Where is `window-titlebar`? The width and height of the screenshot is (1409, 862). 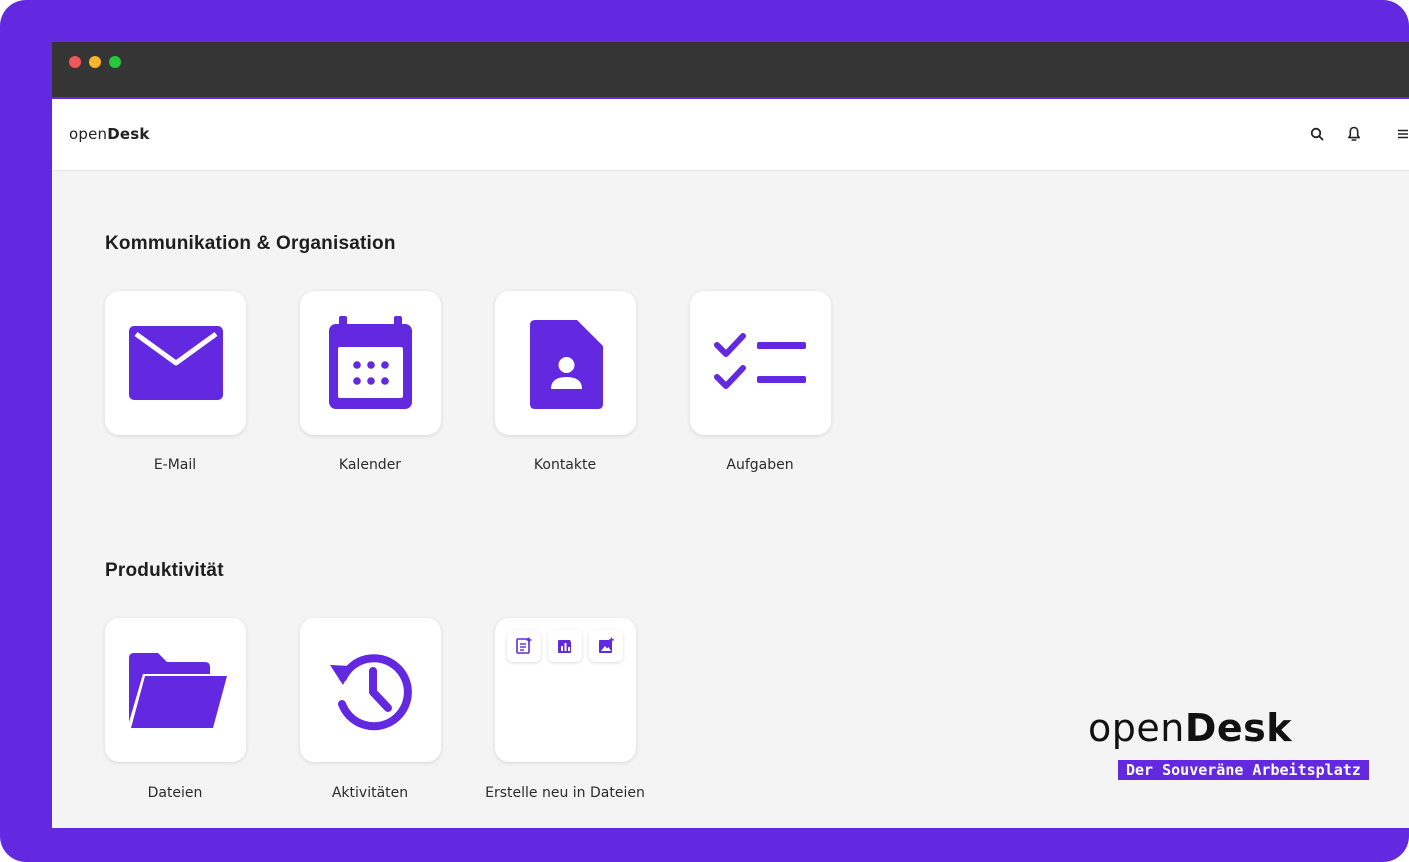 window-titlebar is located at coordinates (730, 70).